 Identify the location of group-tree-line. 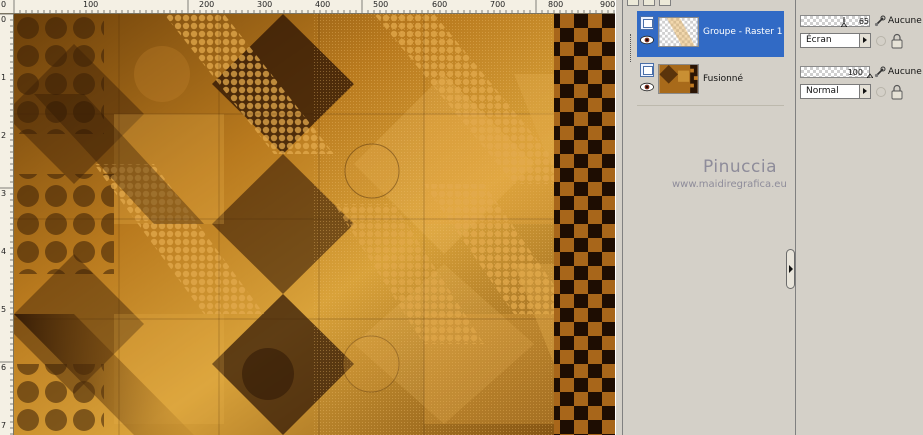
(630, 48).